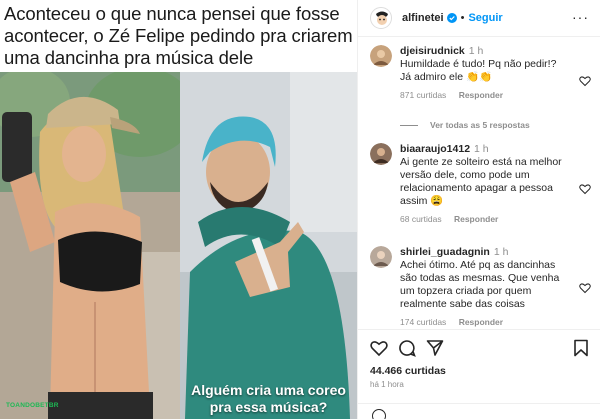  What do you see at coordinates (387, 384) in the screenshot?
I see `posted-time: há 1 hora` at bounding box center [387, 384].